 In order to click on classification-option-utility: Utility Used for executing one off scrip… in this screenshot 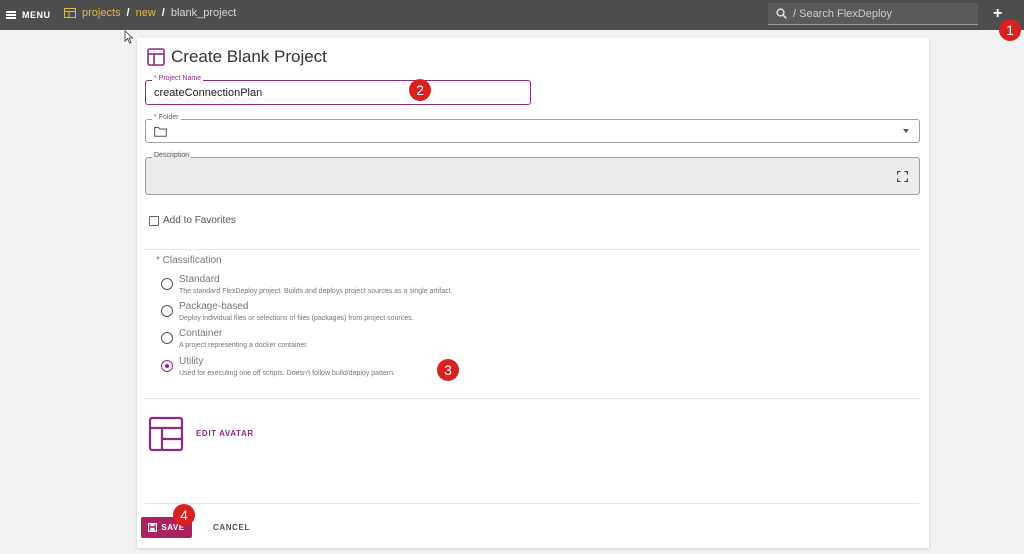, I will do `click(278, 367)`.